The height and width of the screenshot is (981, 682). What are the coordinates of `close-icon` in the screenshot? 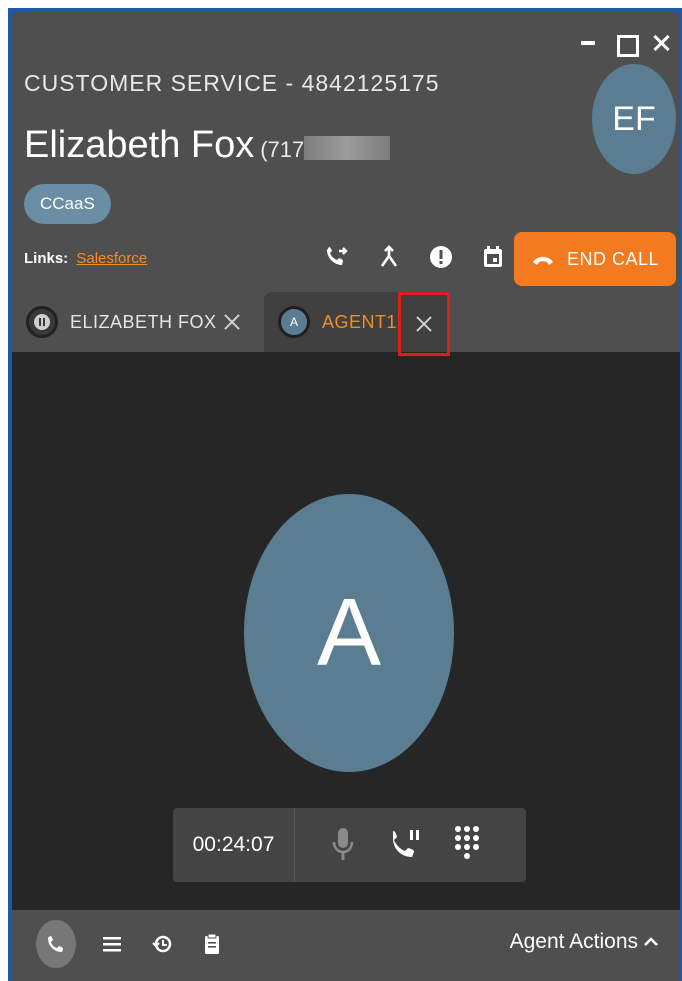 It's located at (661, 43).